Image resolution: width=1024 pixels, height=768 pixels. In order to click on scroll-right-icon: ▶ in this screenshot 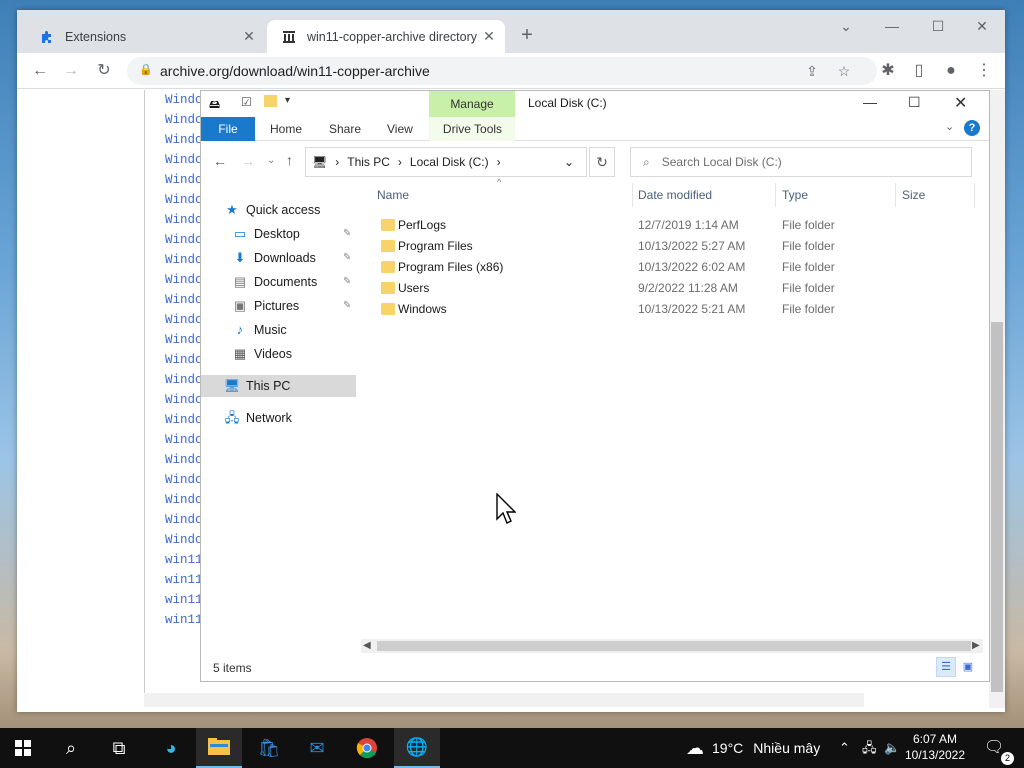, I will do `click(976, 645)`.